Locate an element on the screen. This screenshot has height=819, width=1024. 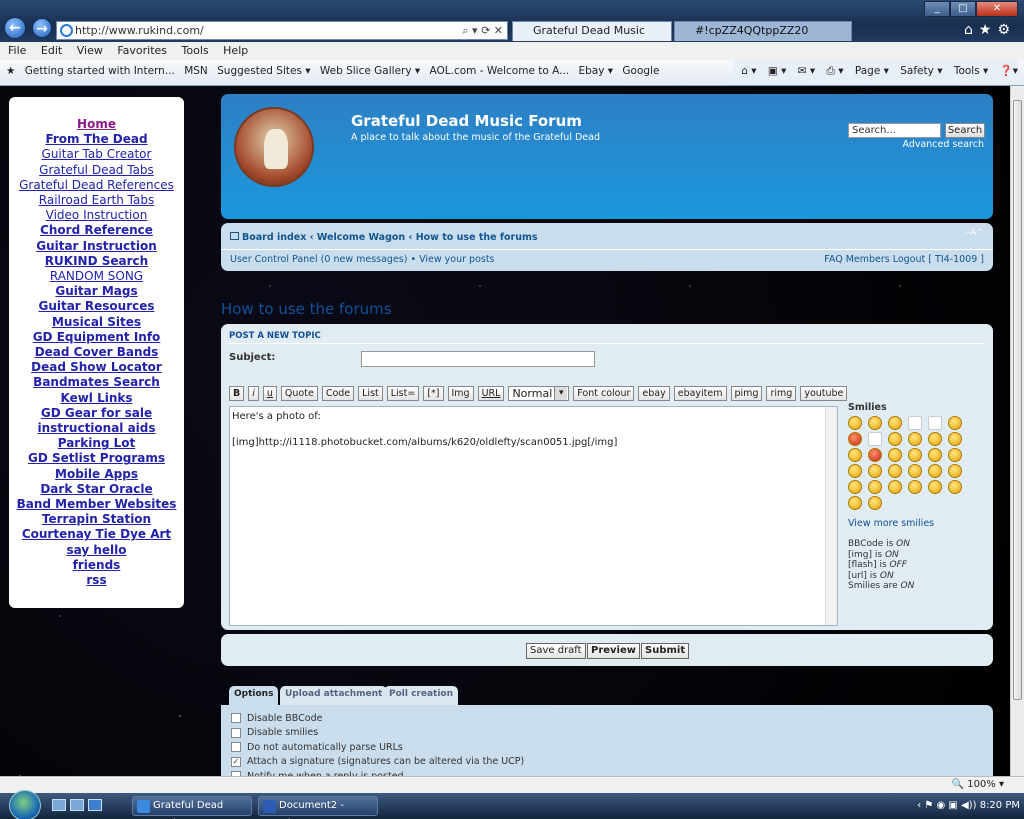
fav-google: Google is located at coordinates (640, 71).